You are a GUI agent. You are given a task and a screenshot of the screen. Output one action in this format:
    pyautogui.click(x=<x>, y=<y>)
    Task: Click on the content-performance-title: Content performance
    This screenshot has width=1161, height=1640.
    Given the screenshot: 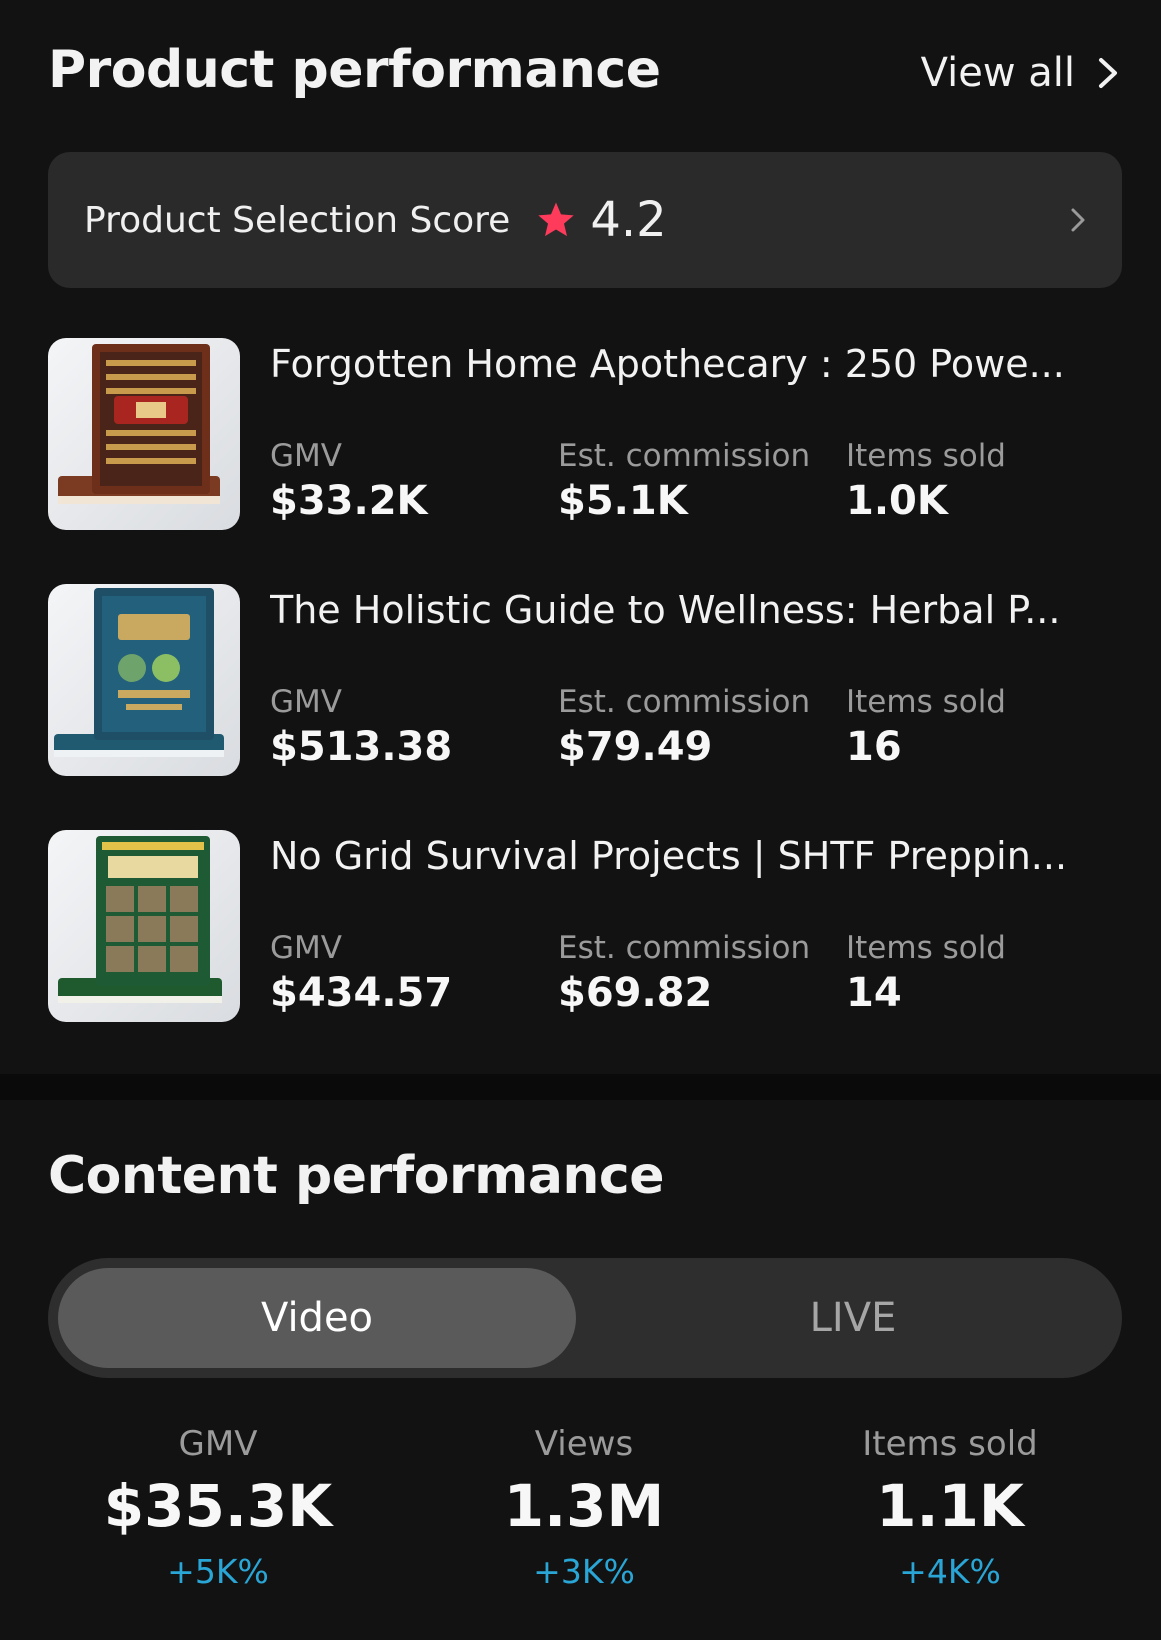 What is the action you would take?
    pyautogui.click(x=356, y=1176)
    